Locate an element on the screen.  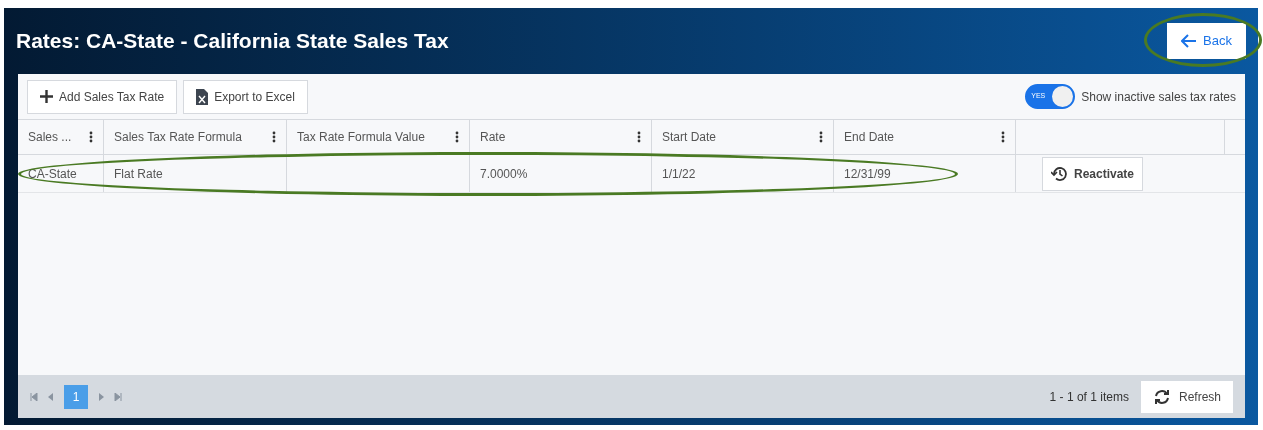
column-header: Sales Tax Rate Formula is located at coordinates (178, 137).